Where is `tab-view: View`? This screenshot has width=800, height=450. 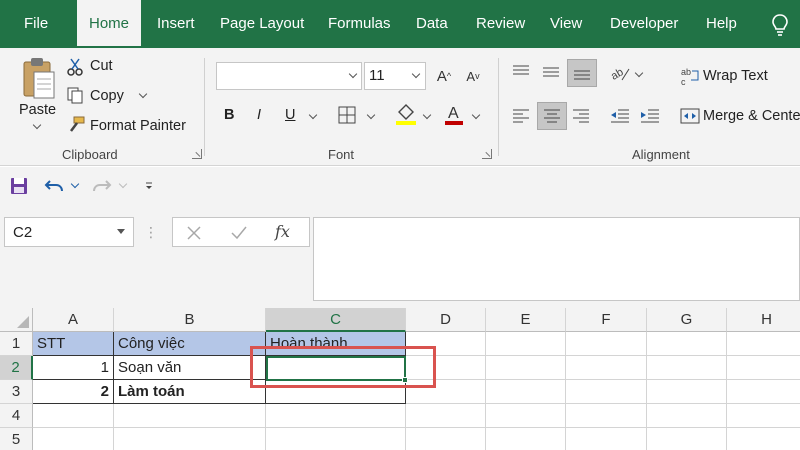
tab-view: View is located at coordinates (566, 24).